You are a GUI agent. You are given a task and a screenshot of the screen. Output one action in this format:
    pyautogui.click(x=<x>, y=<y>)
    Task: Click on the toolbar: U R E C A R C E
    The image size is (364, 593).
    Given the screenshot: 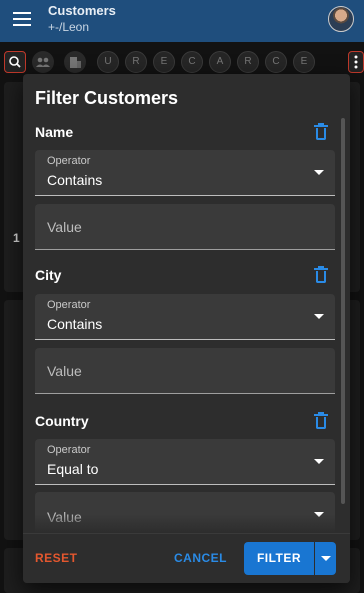 What is the action you would take?
    pyautogui.click(x=182, y=62)
    